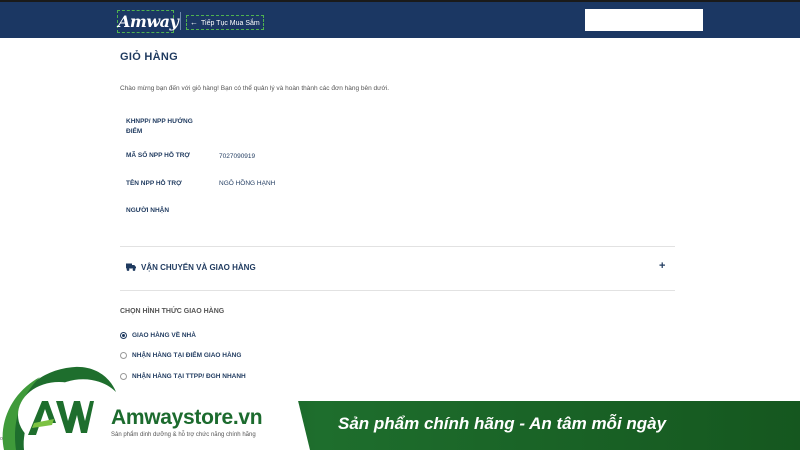 The image size is (800, 450). Describe the element at coordinates (131, 267) in the screenshot. I see `truck-icon` at that location.